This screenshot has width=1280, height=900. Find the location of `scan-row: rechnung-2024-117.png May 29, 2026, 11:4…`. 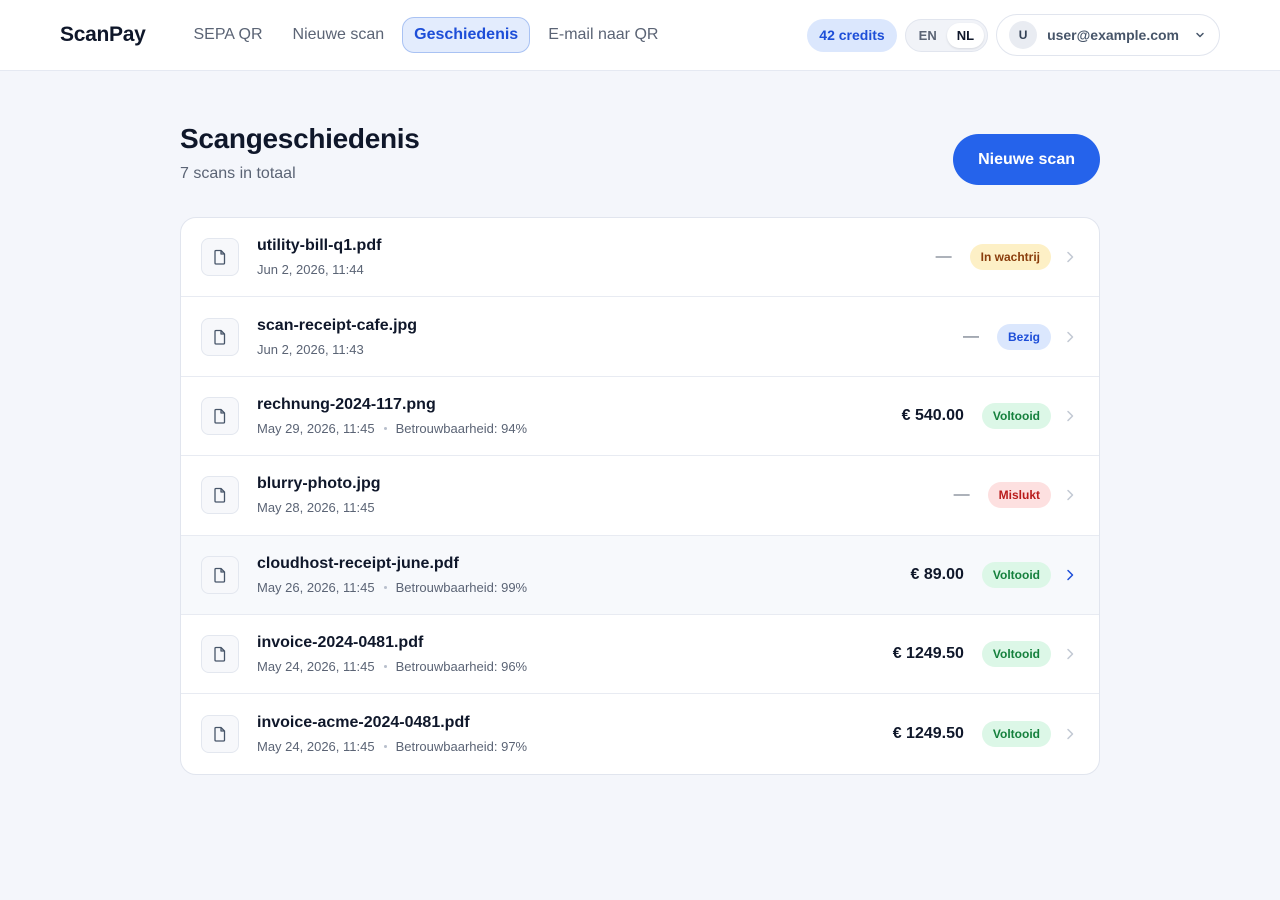

scan-row: rechnung-2024-117.png May 29, 2026, 11:4… is located at coordinates (640, 417).